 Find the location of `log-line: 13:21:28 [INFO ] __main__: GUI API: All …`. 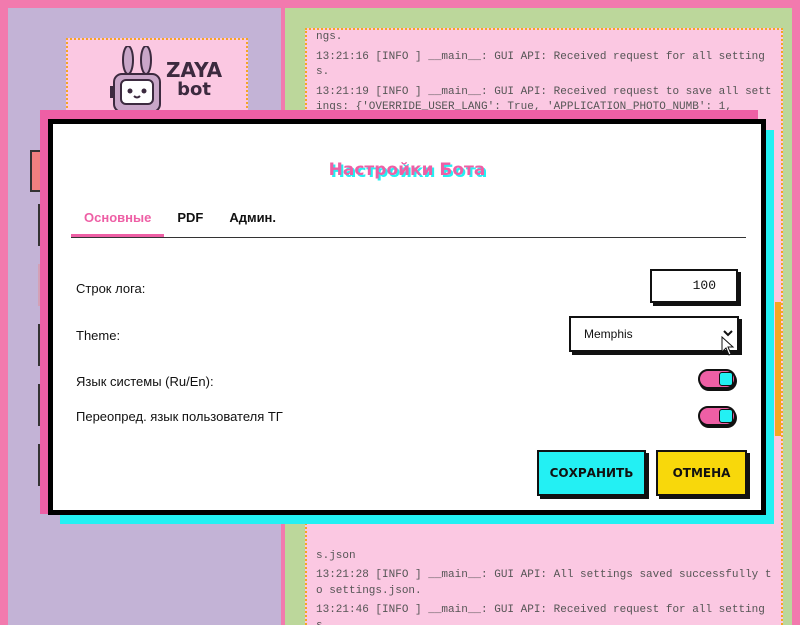

log-line: 13:21:28 [INFO ] __main__: GUI API: All … is located at coordinates (544, 583).